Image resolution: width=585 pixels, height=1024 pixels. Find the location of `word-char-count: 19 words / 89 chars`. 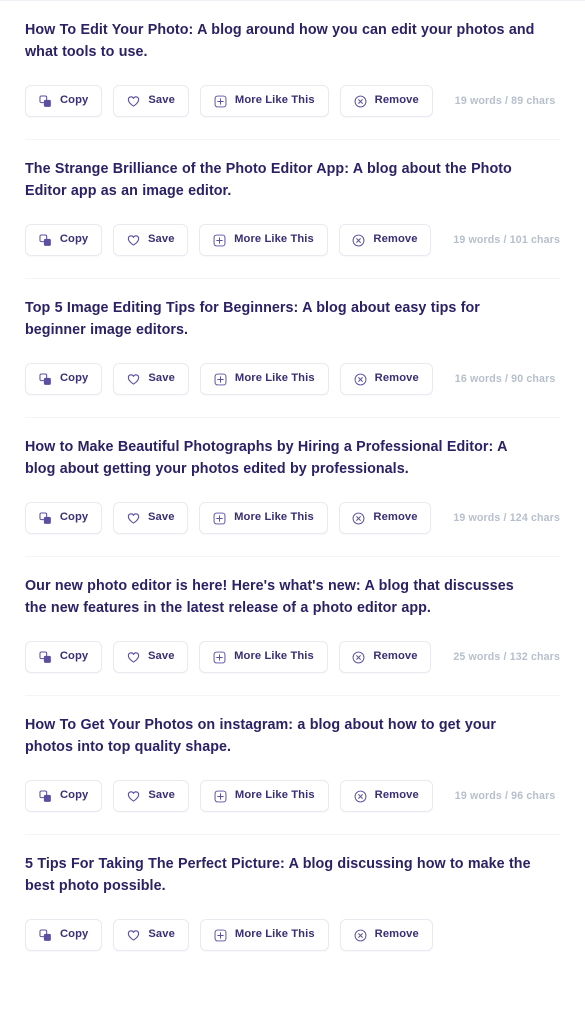

word-char-count: 19 words / 89 chars is located at coordinates (505, 101).